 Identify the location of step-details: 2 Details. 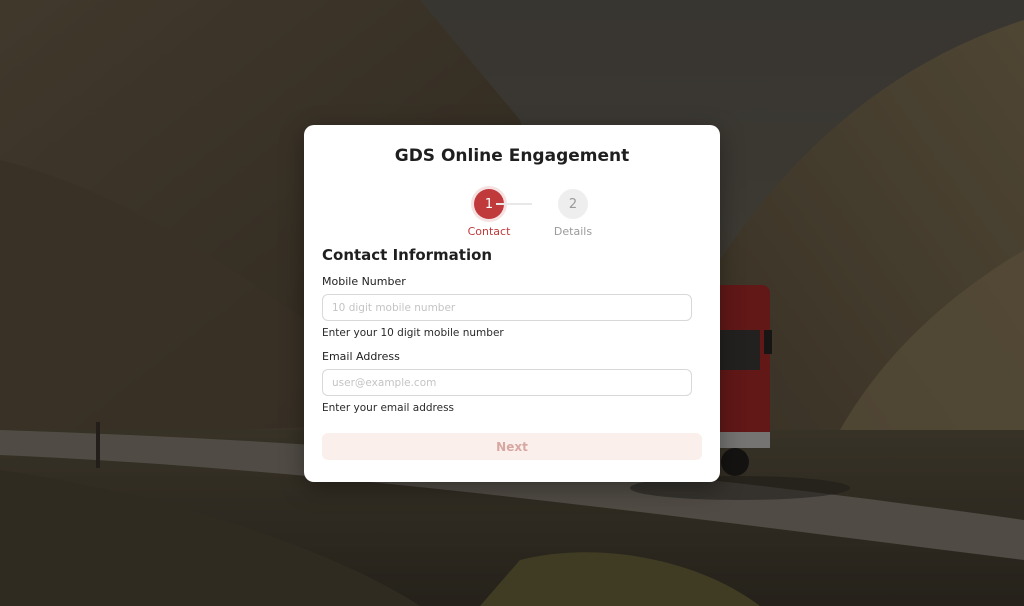
(573, 213).